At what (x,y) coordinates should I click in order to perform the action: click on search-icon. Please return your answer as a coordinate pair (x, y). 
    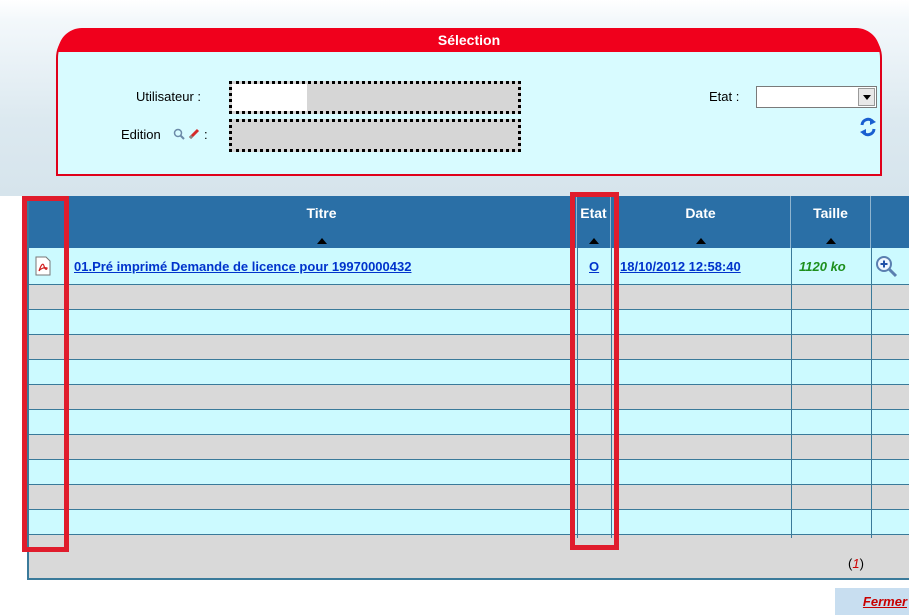
    Looking at the image, I should click on (179, 134).